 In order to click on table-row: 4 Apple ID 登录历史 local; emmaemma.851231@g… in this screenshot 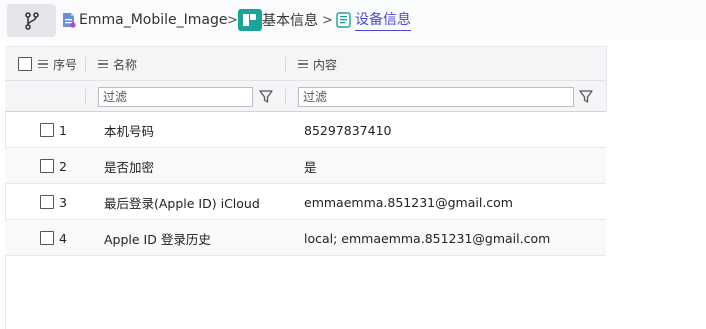, I will do `click(305, 238)`.